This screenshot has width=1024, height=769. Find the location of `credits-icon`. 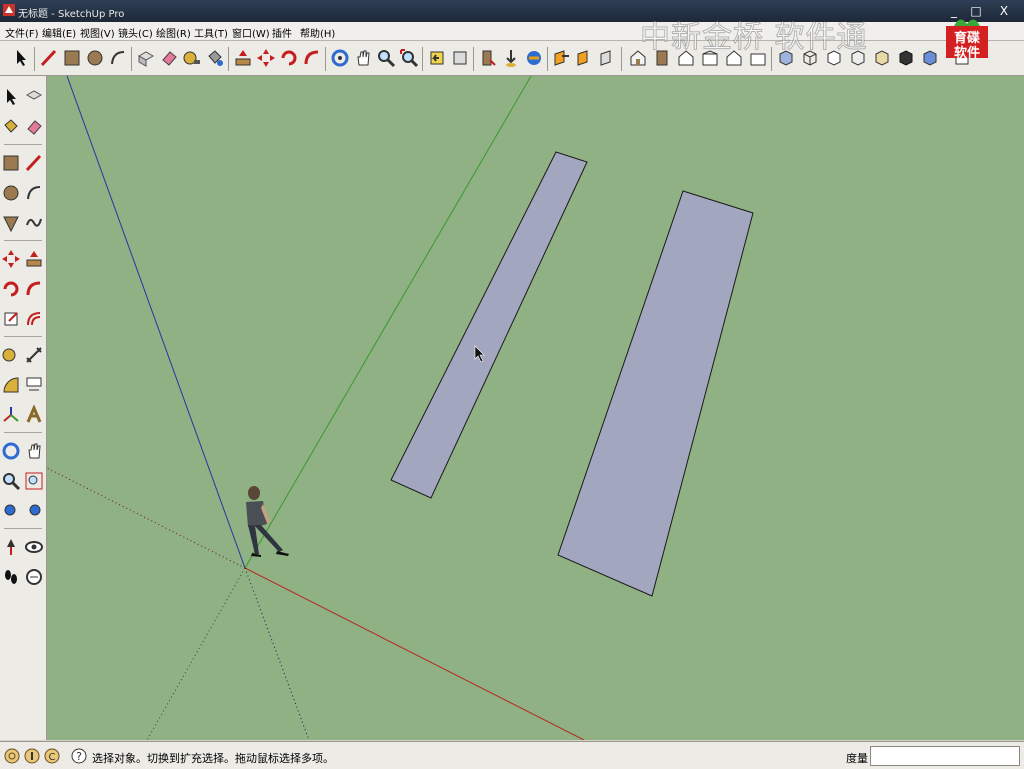

credits-icon is located at coordinates (32, 756).